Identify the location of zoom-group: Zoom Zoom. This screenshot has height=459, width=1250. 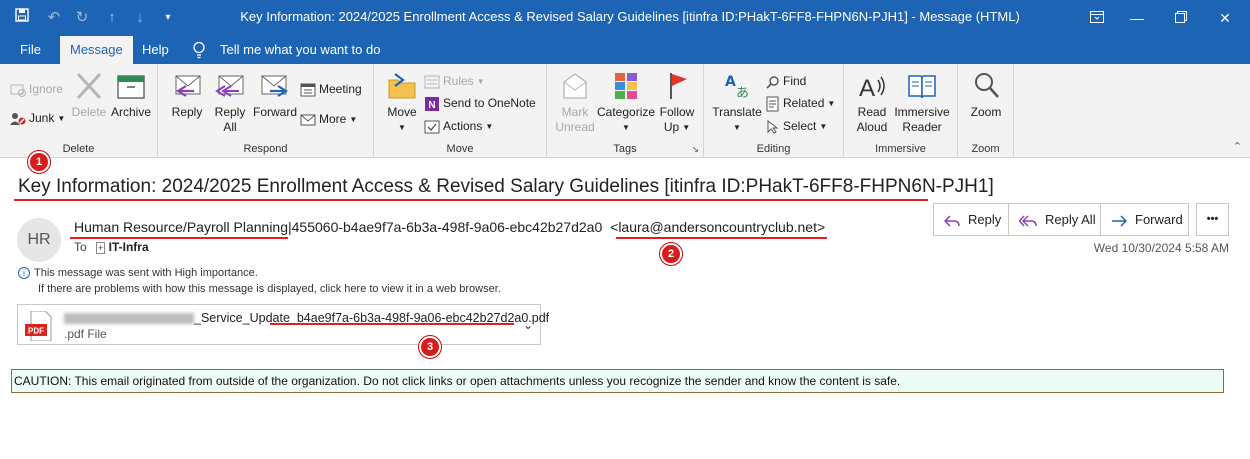
(986, 111).